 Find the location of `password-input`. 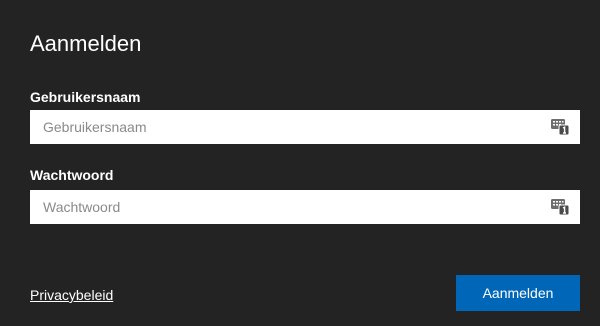

password-input is located at coordinates (286, 207).